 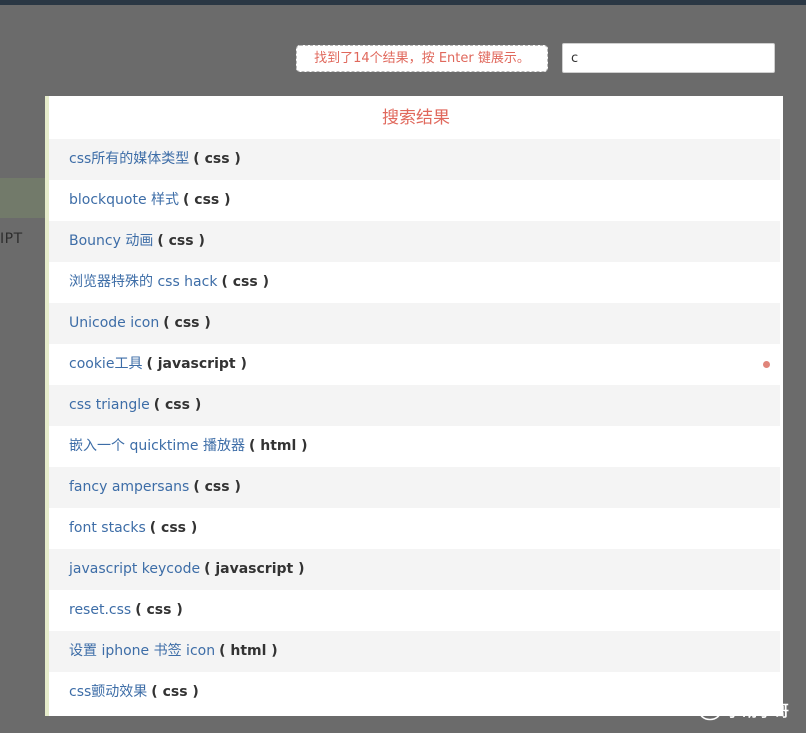 What do you see at coordinates (108, 692) in the screenshot?
I see `result-title-link: css颤动效果` at bounding box center [108, 692].